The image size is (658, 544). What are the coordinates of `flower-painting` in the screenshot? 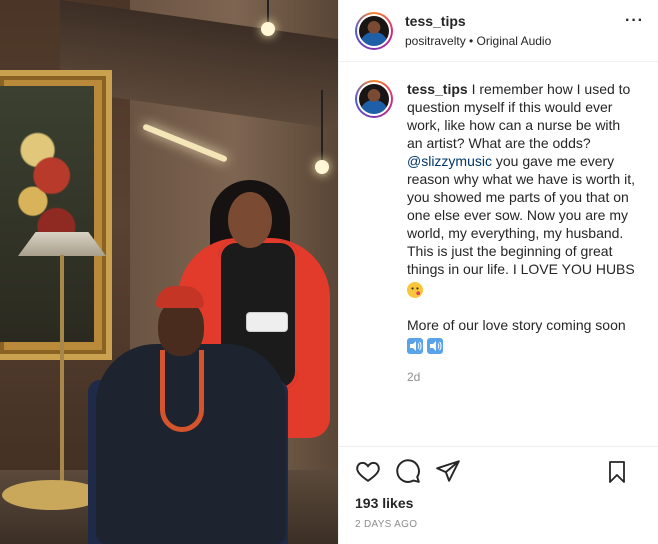 It's located at (47, 214).